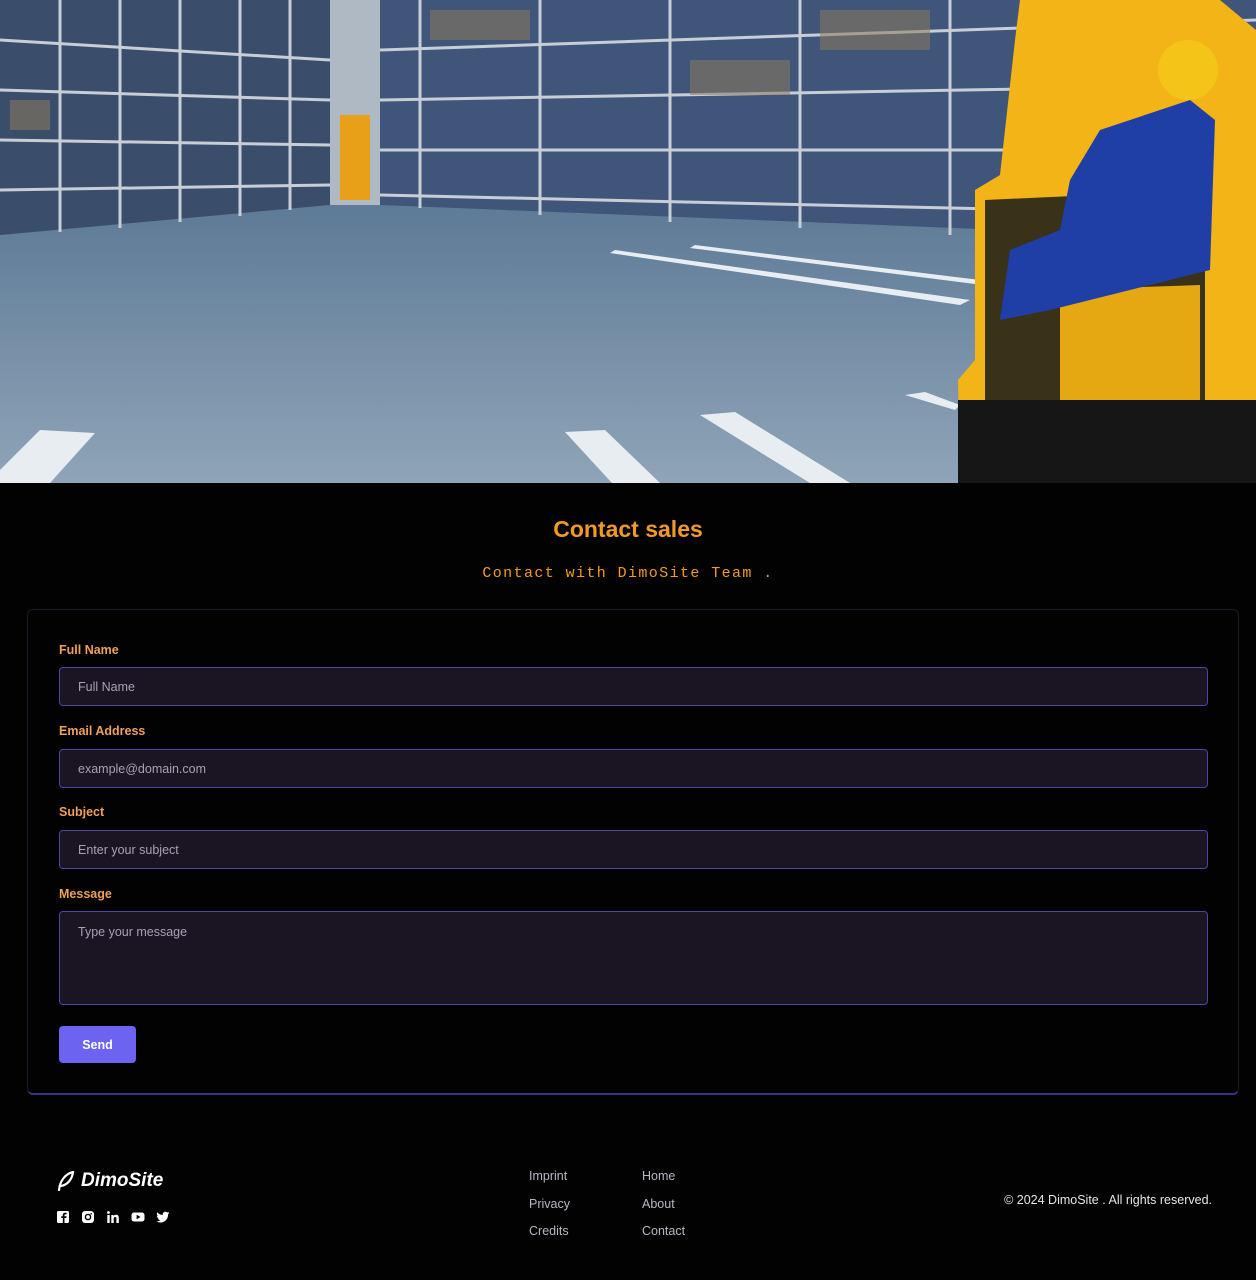  What do you see at coordinates (66, 1181) in the screenshot?
I see `leaf-logo-icon` at bounding box center [66, 1181].